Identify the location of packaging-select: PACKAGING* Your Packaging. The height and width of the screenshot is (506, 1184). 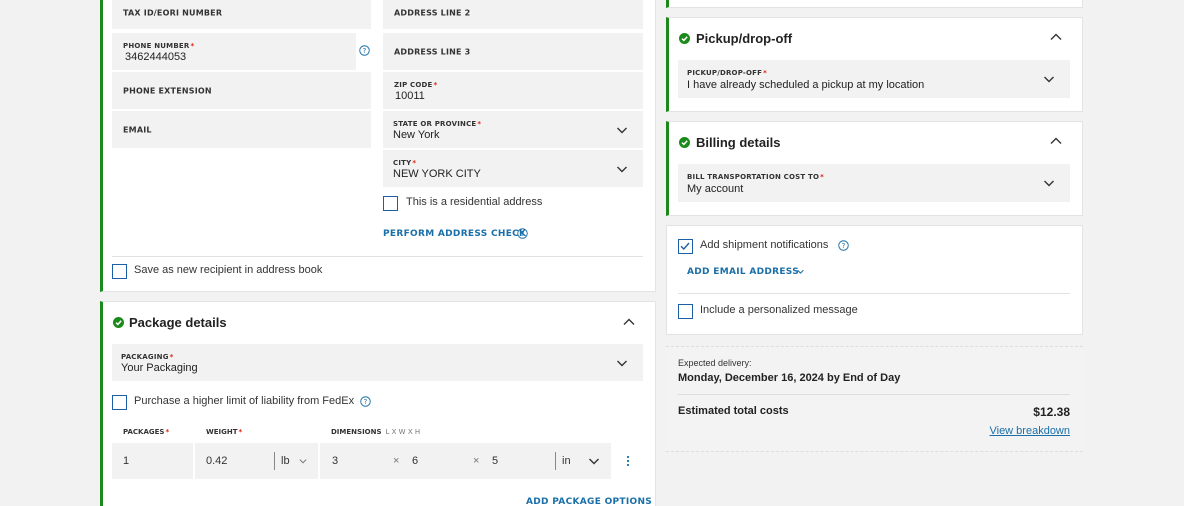
(377, 362).